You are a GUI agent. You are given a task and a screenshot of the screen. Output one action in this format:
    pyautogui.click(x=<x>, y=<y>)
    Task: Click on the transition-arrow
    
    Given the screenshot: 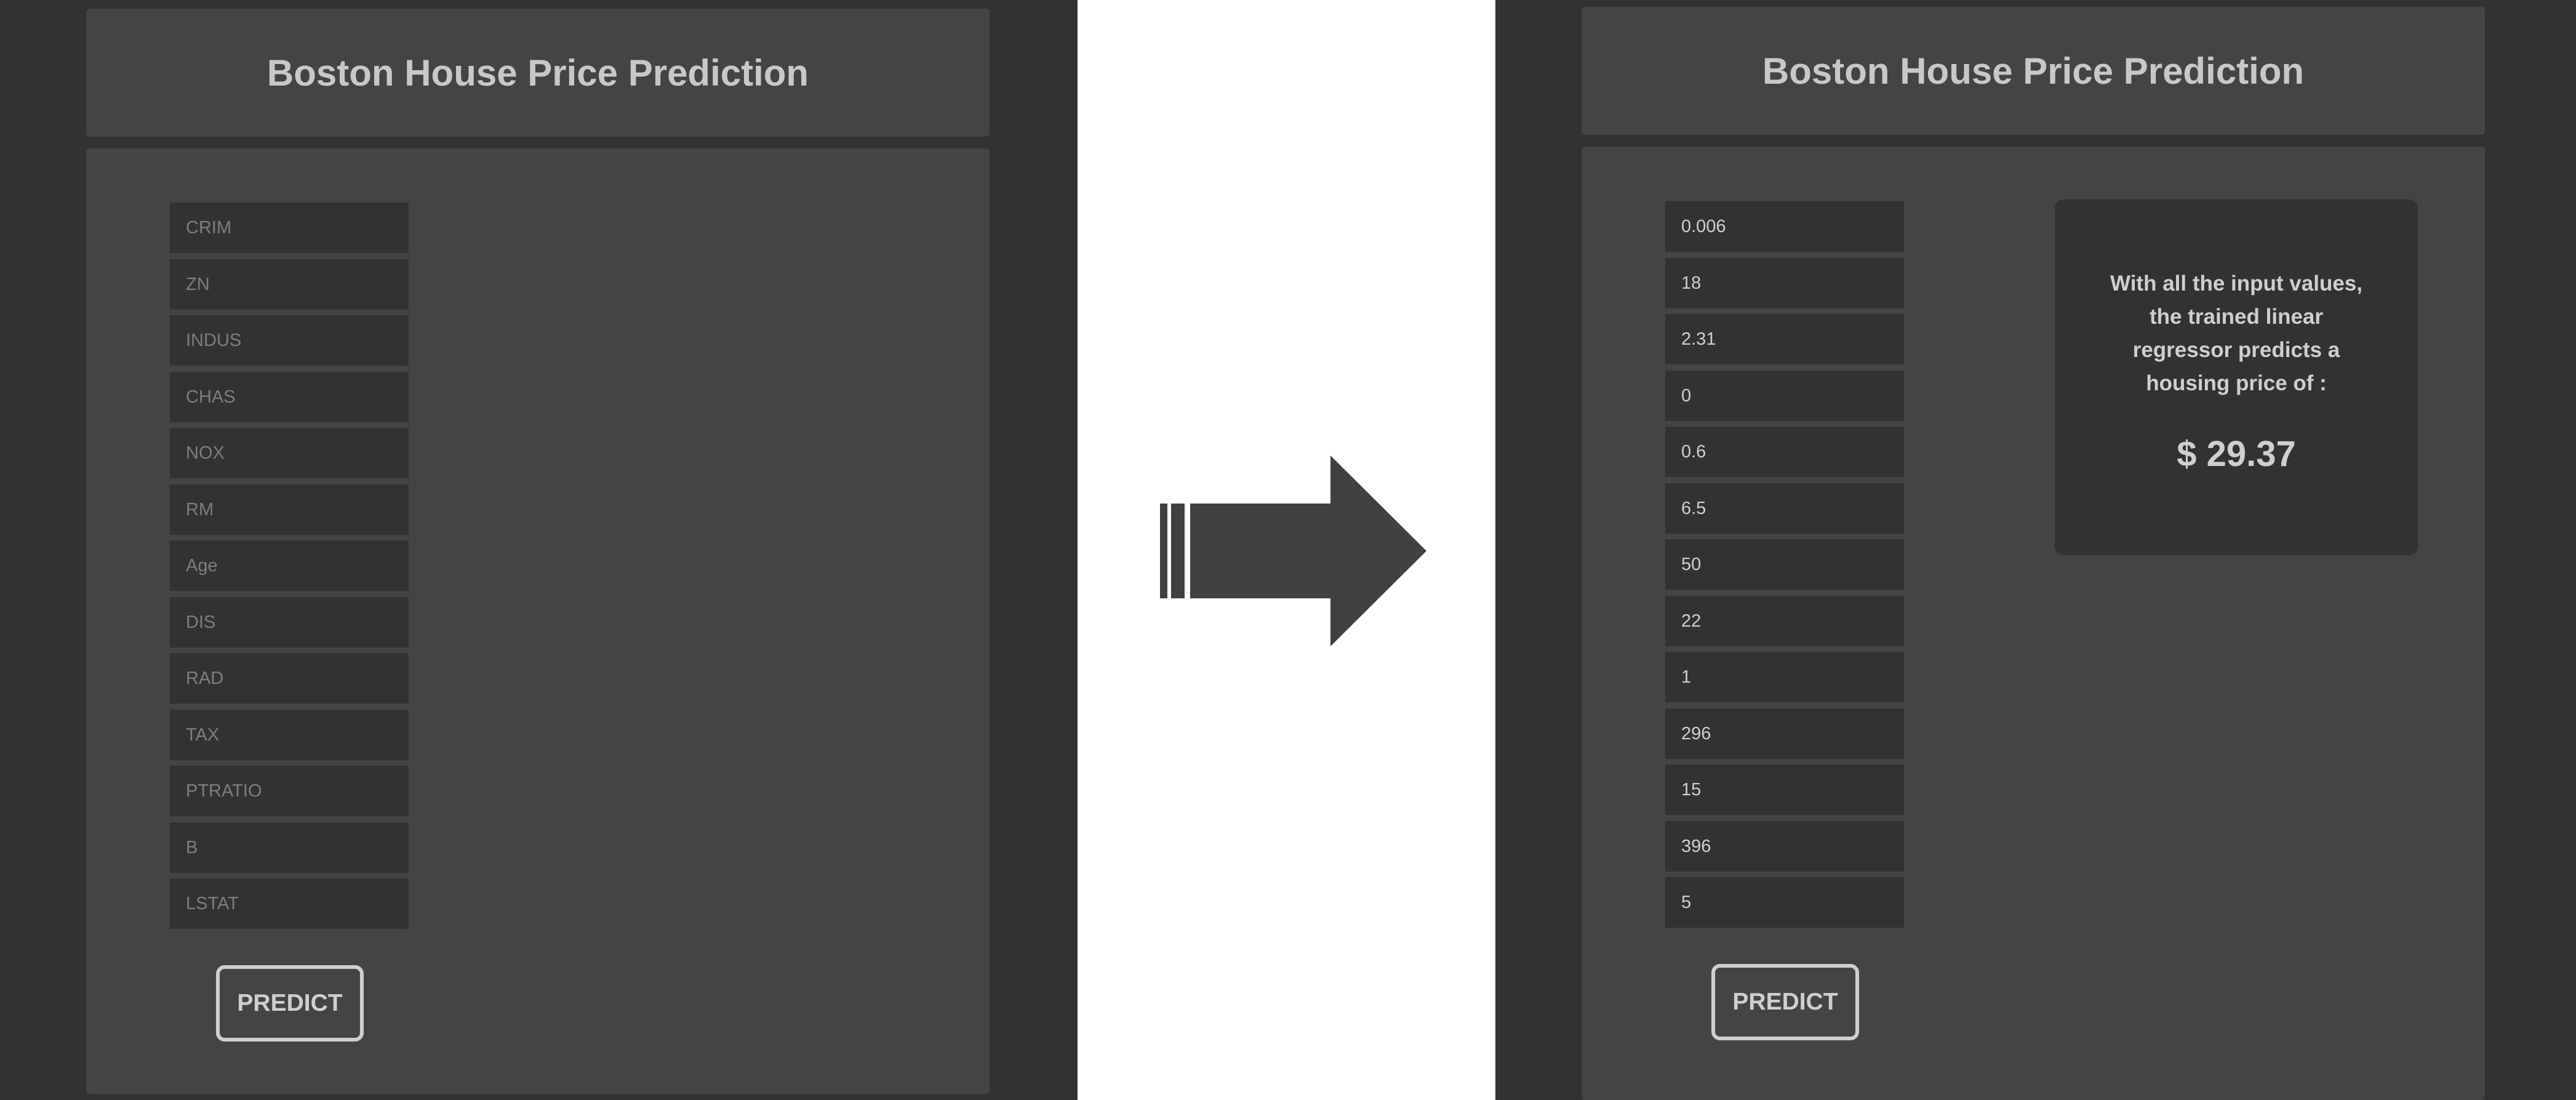 What is the action you would take?
    pyautogui.click(x=1292, y=552)
    